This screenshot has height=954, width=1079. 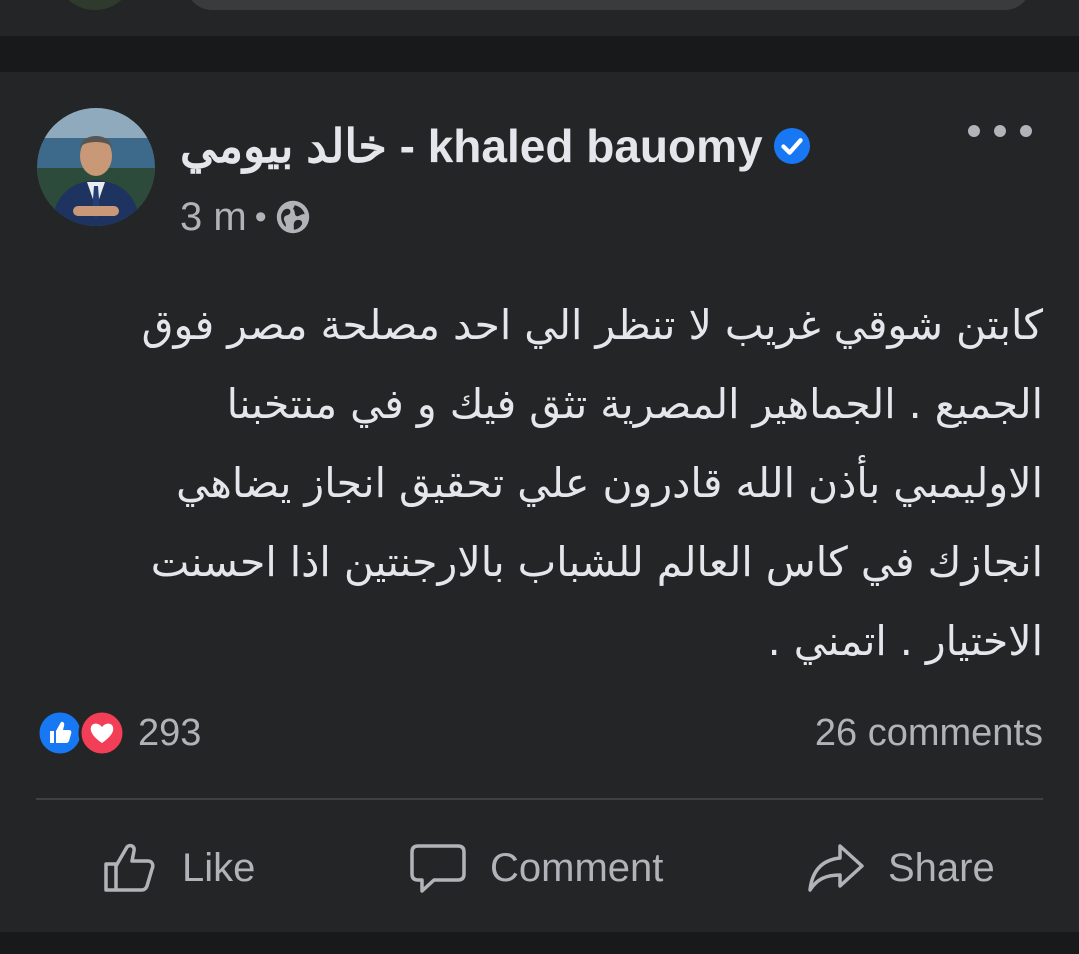 I want to click on share-button: Share, so click(x=900, y=868).